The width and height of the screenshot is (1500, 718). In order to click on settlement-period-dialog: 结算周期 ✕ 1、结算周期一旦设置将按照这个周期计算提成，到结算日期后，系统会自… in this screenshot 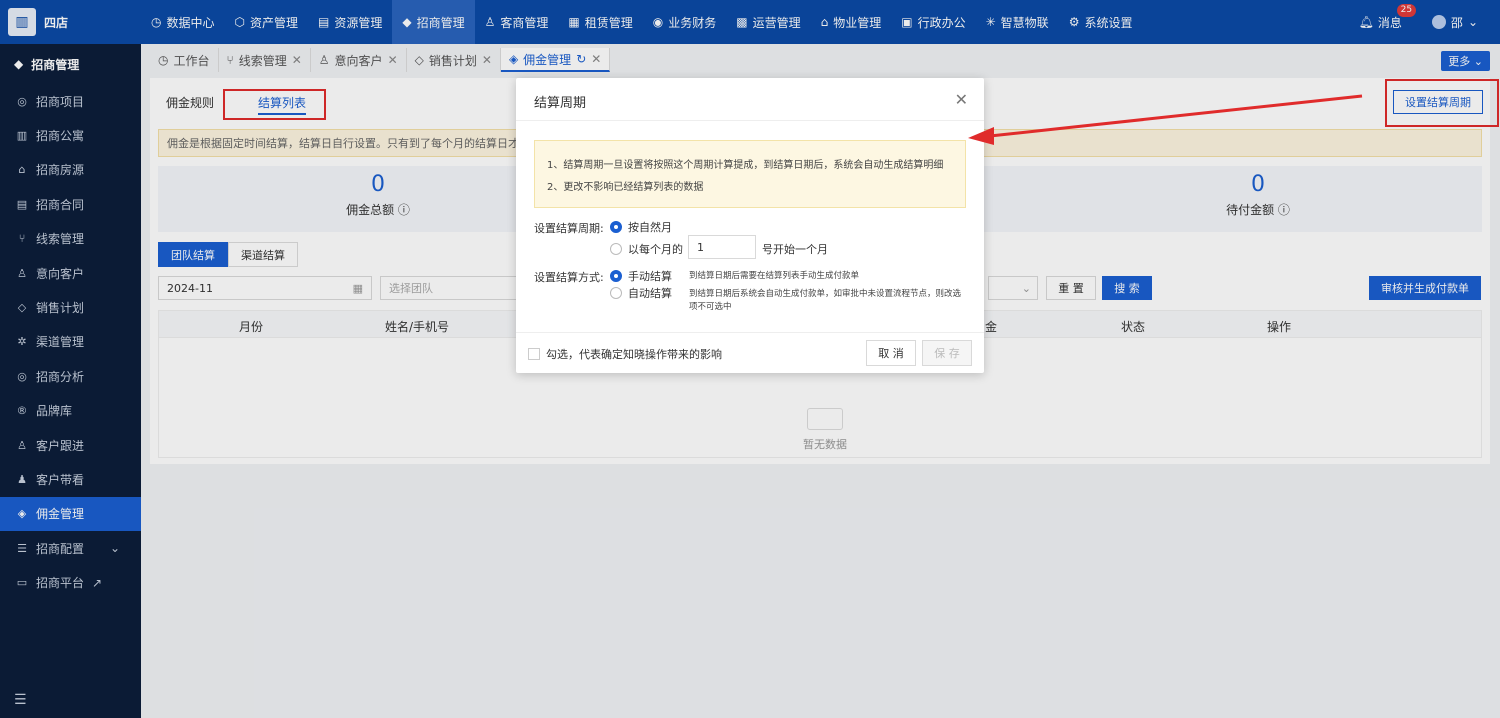, I will do `click(750, 225)`.